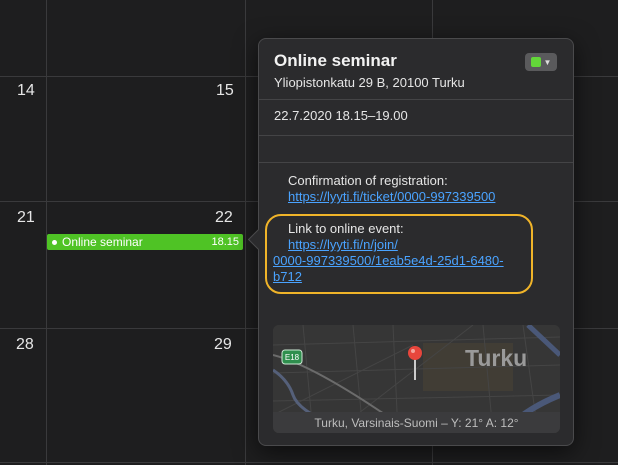 This screenshot has height=465, width=618. What do you see at coordinates (547, 62) in the screenshot?
I see `chevron-down-icon: ▼` at bounding box center [547, 62].